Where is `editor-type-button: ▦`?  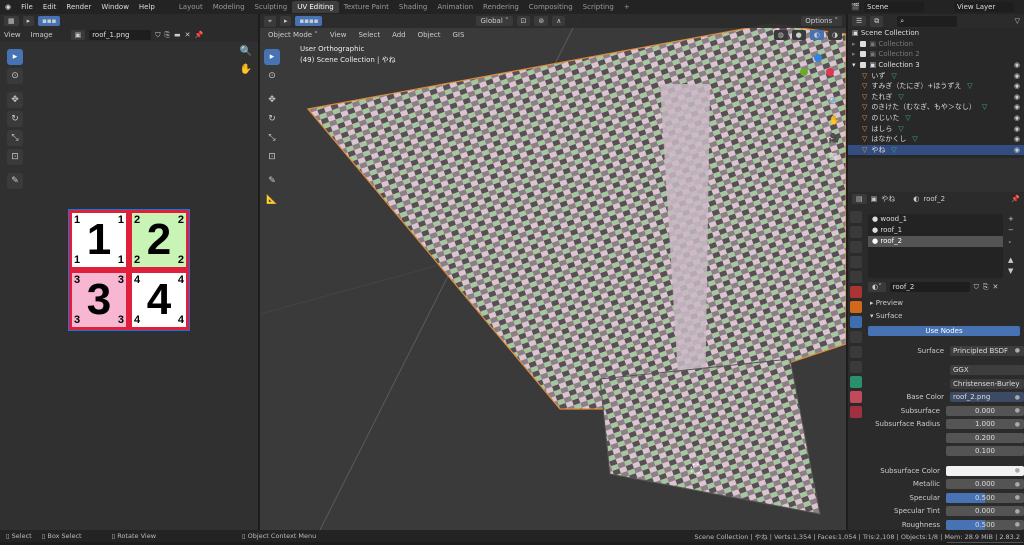 editor-type-button: ▦ is located at coordinates (11, 21).